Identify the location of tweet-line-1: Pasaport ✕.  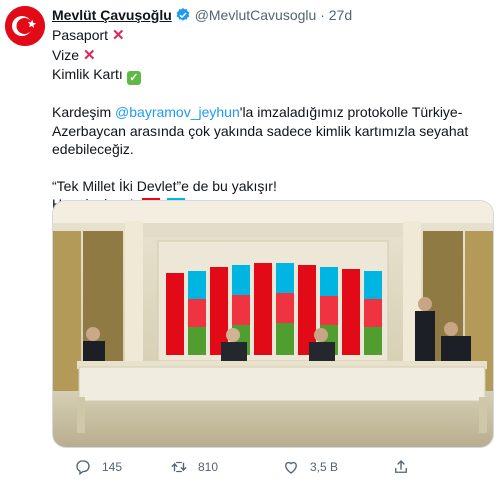
(272, 36).